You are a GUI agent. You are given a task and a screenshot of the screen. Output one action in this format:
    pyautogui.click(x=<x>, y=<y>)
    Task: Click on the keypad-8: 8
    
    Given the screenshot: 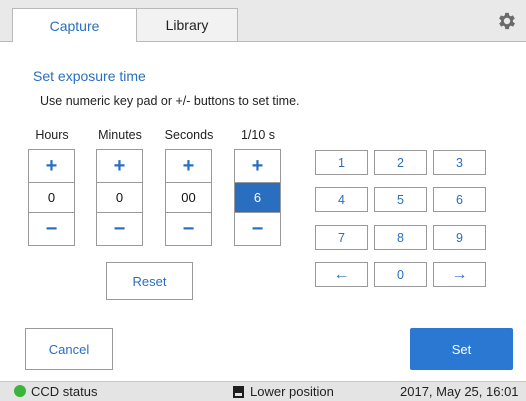 What is the action you would take?
    pyautogui.click(x=400, y=237)
    